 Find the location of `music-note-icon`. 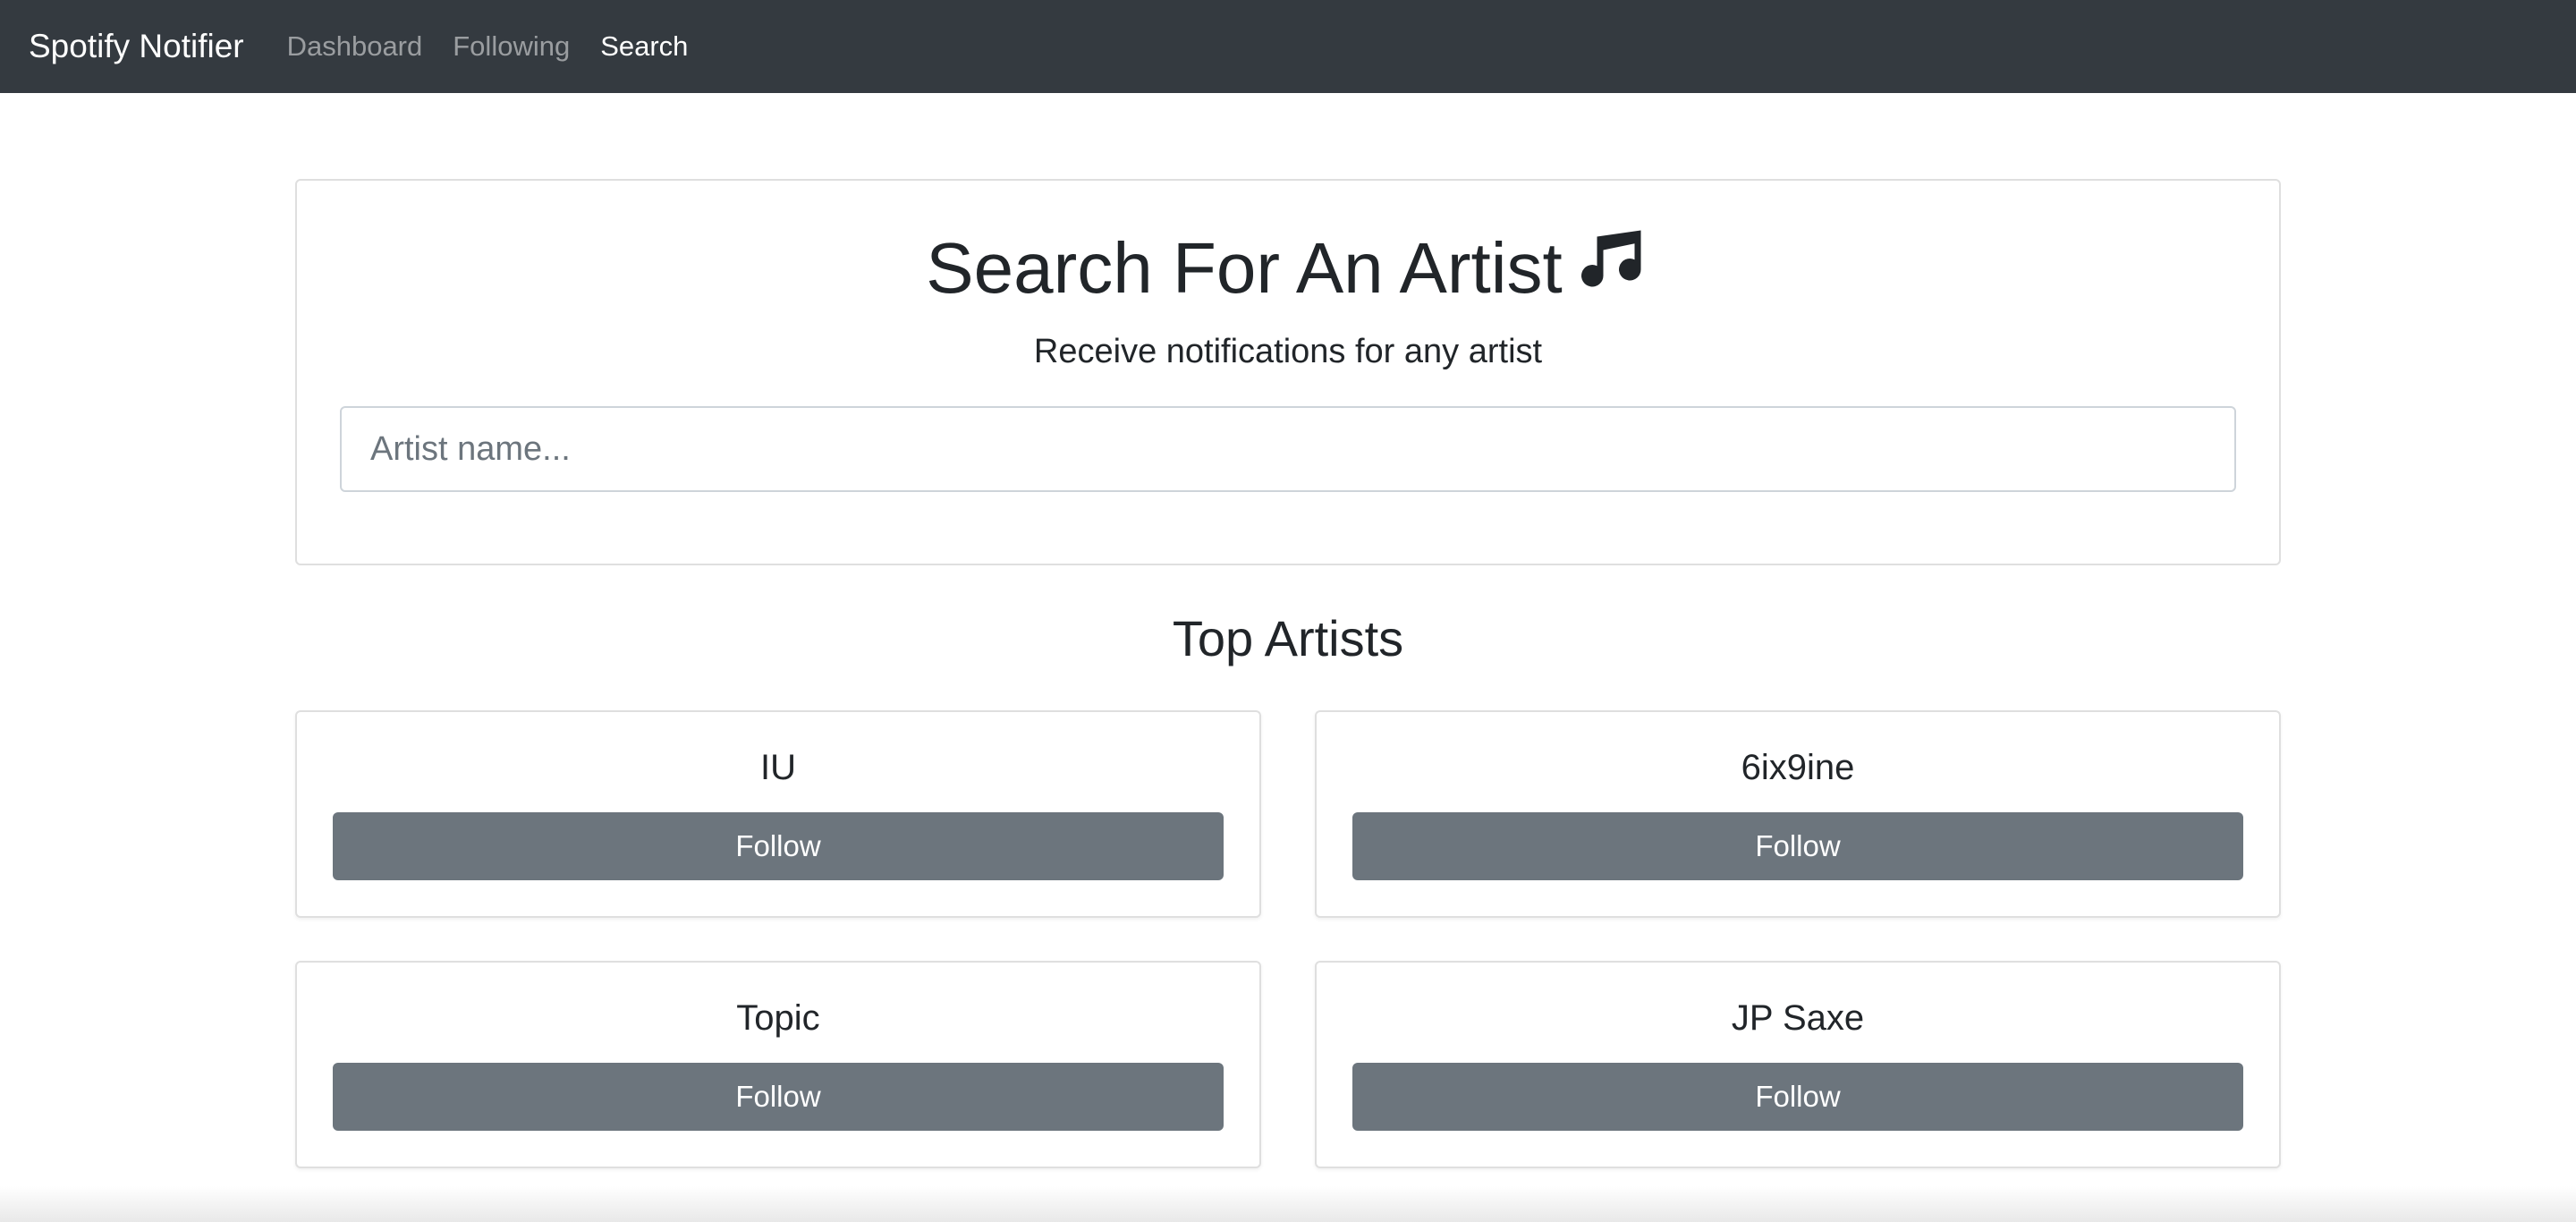

music-note-icon is located at coordinates (1612, 268).